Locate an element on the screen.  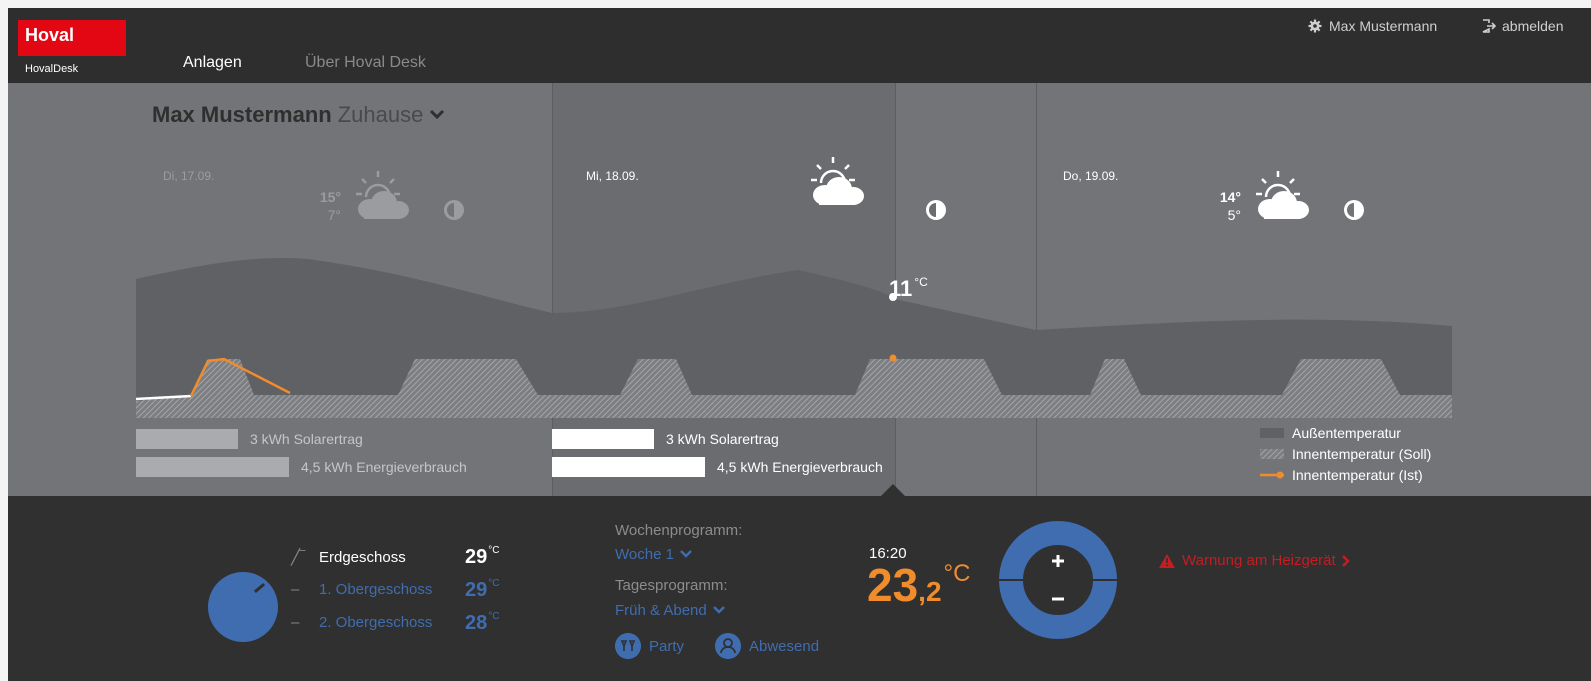
increase-temp-button is located at coordinates (1058, 561).